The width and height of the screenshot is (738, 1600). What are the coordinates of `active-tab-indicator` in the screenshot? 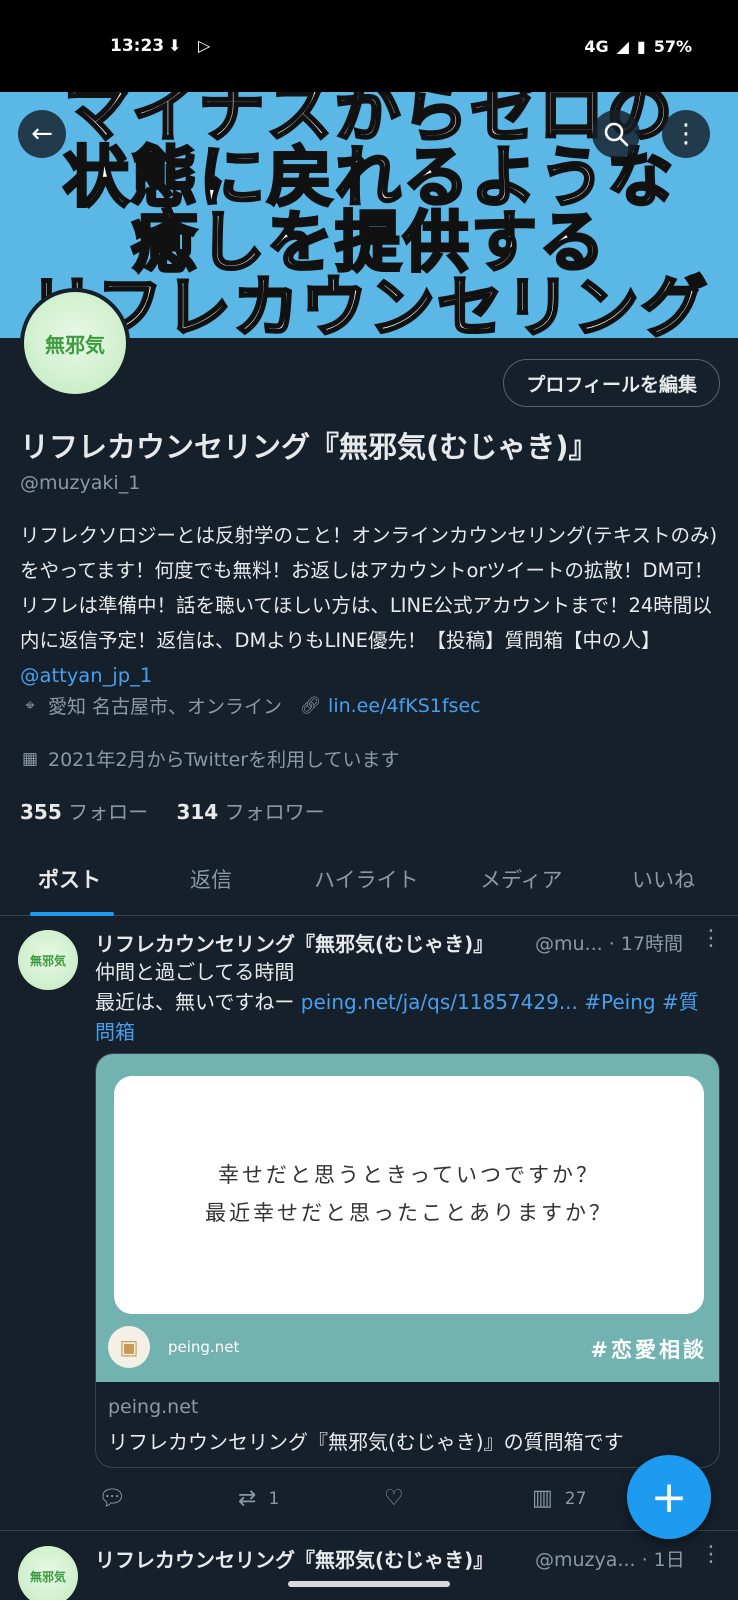 It's located at (72, 914).